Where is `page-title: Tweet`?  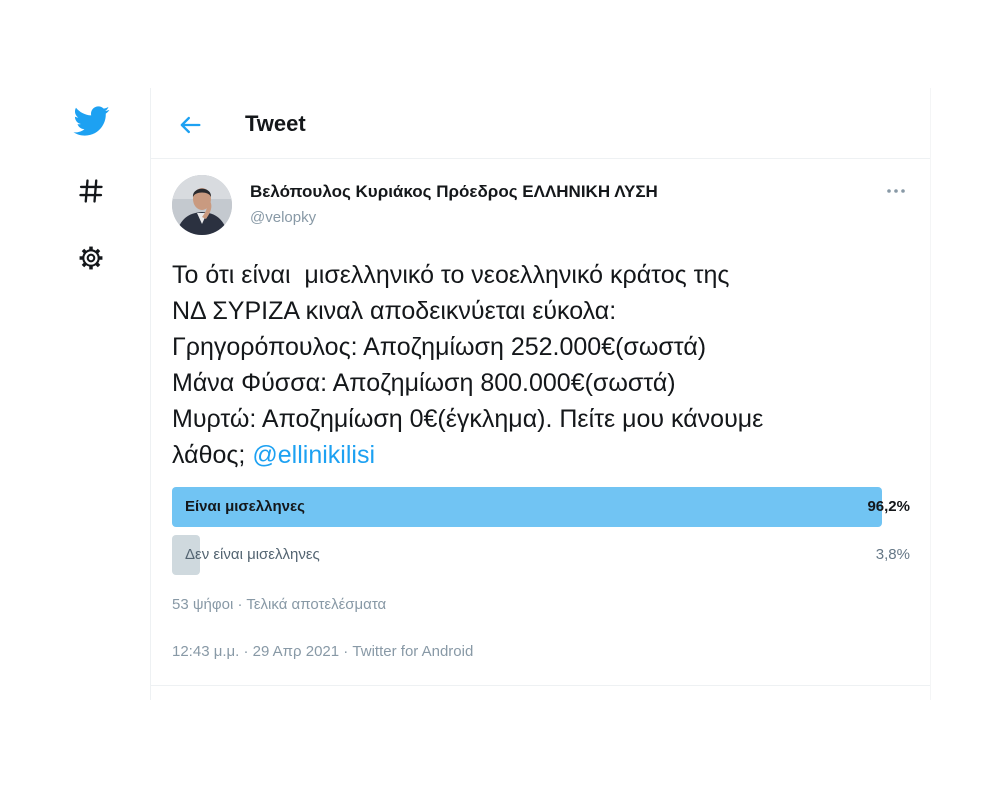
page-title: Tweet is located at coordinates (275, 123).